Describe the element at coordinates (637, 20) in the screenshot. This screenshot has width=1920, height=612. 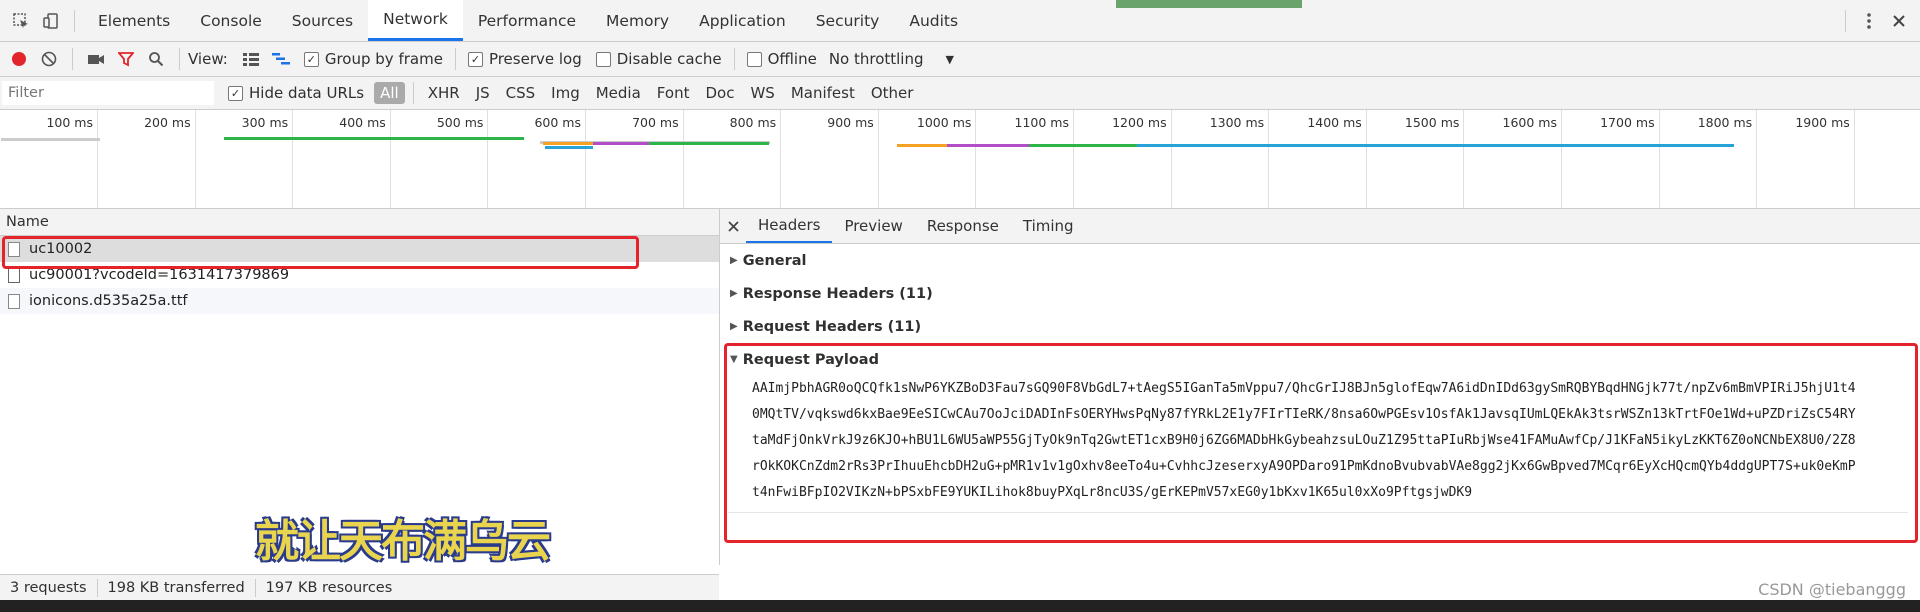
I see `tab-memory: Memory` at that location.